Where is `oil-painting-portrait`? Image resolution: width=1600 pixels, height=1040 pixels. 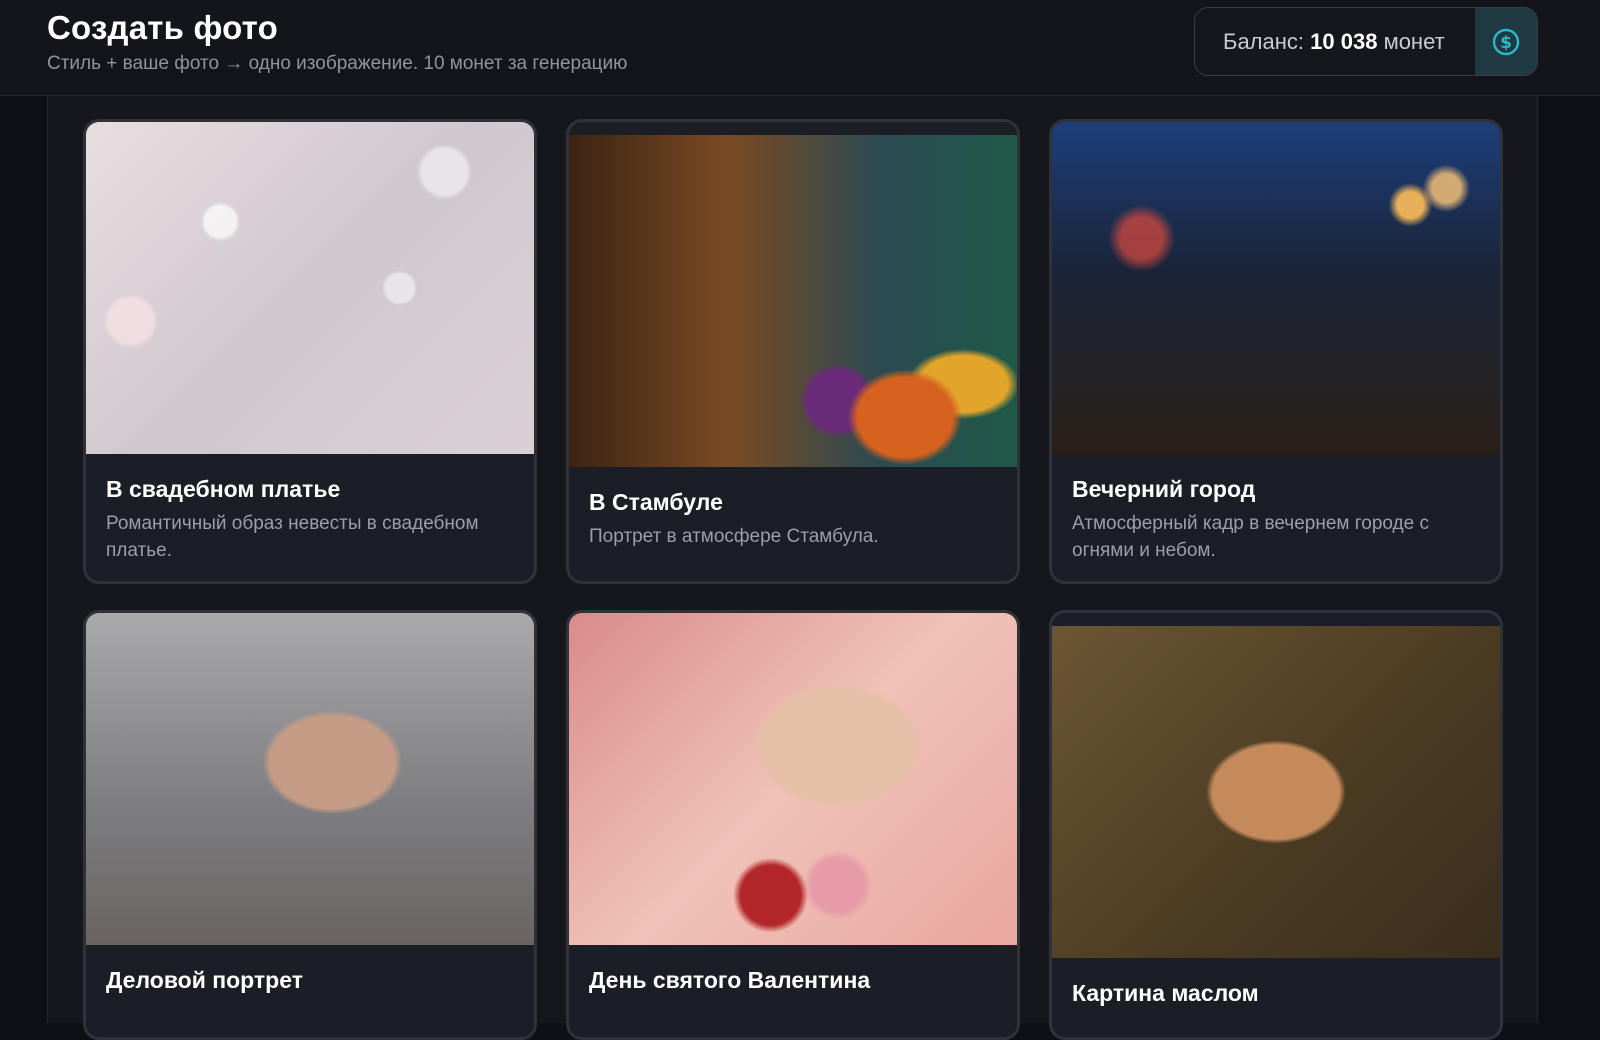
oil-painting-portrait is located at coordinates (1276, 792).